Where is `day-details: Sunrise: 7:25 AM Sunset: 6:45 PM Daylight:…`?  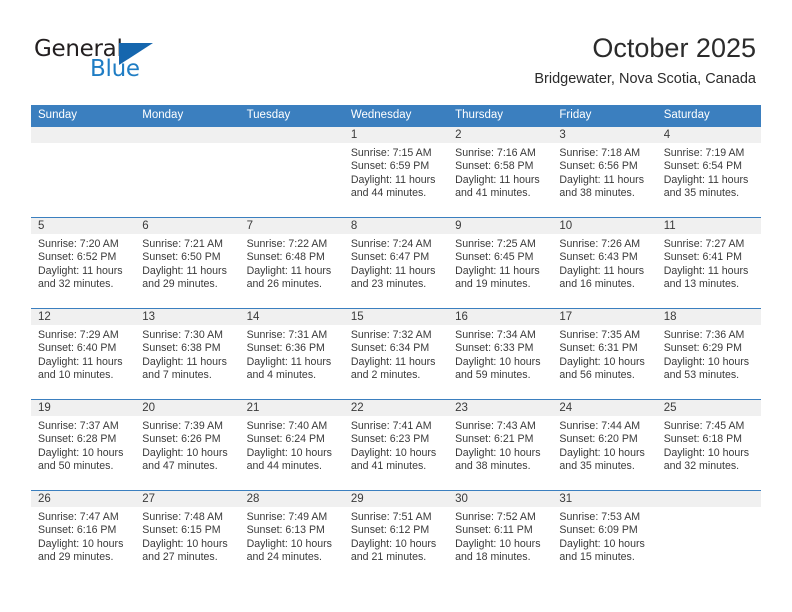 day-details: Sunrise: 7:25 AM Sunset: 6:45 PM Daylight:… is located at coordinates (500, 263).